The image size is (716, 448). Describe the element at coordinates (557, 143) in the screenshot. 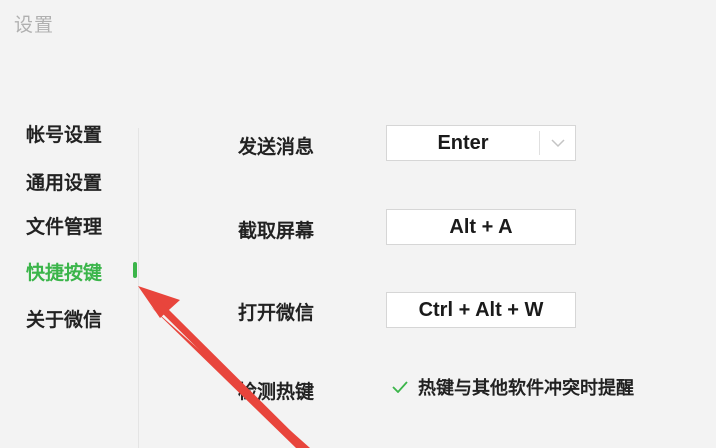

I see `chevron-down-icon` at that location.